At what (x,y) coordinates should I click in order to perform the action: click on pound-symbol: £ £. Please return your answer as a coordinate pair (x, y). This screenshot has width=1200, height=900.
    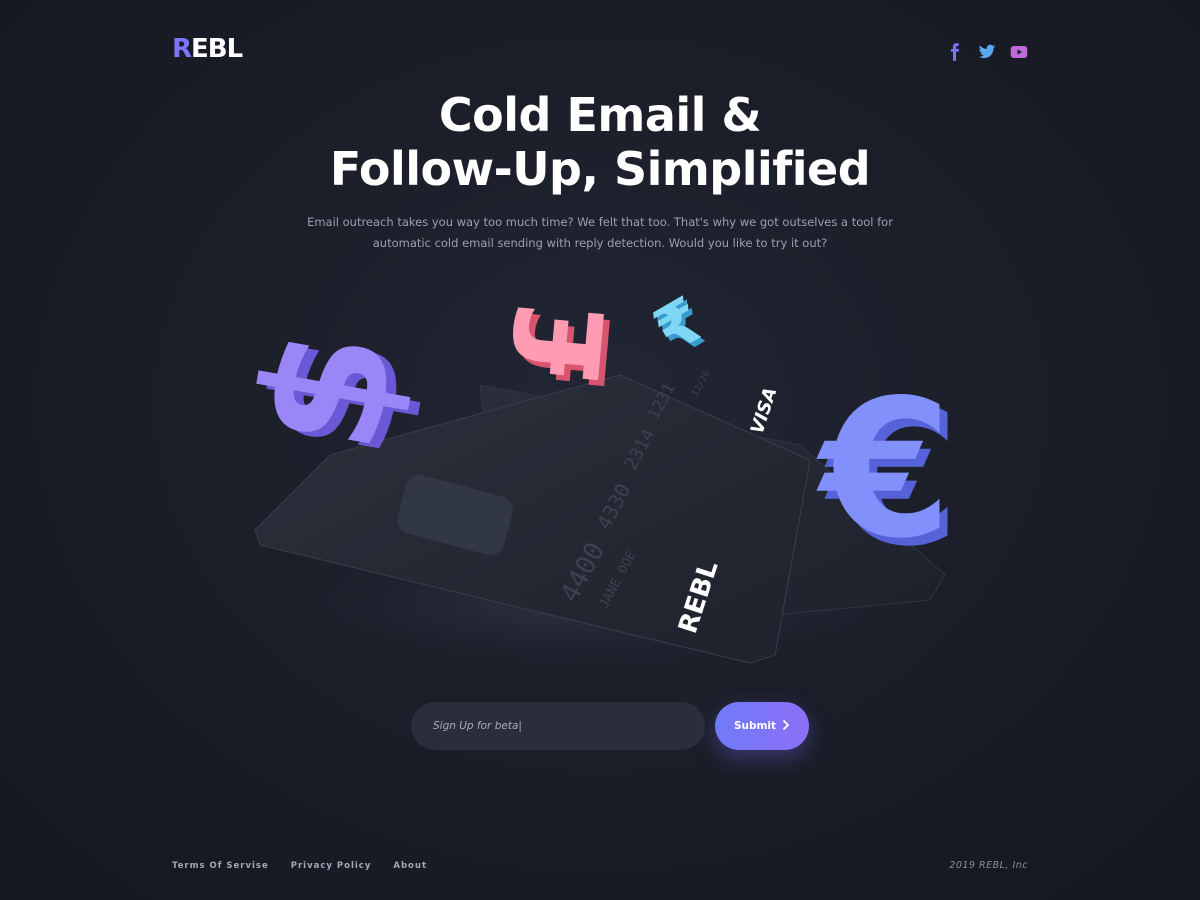
    Looking at the image, I should click on (564, 345).